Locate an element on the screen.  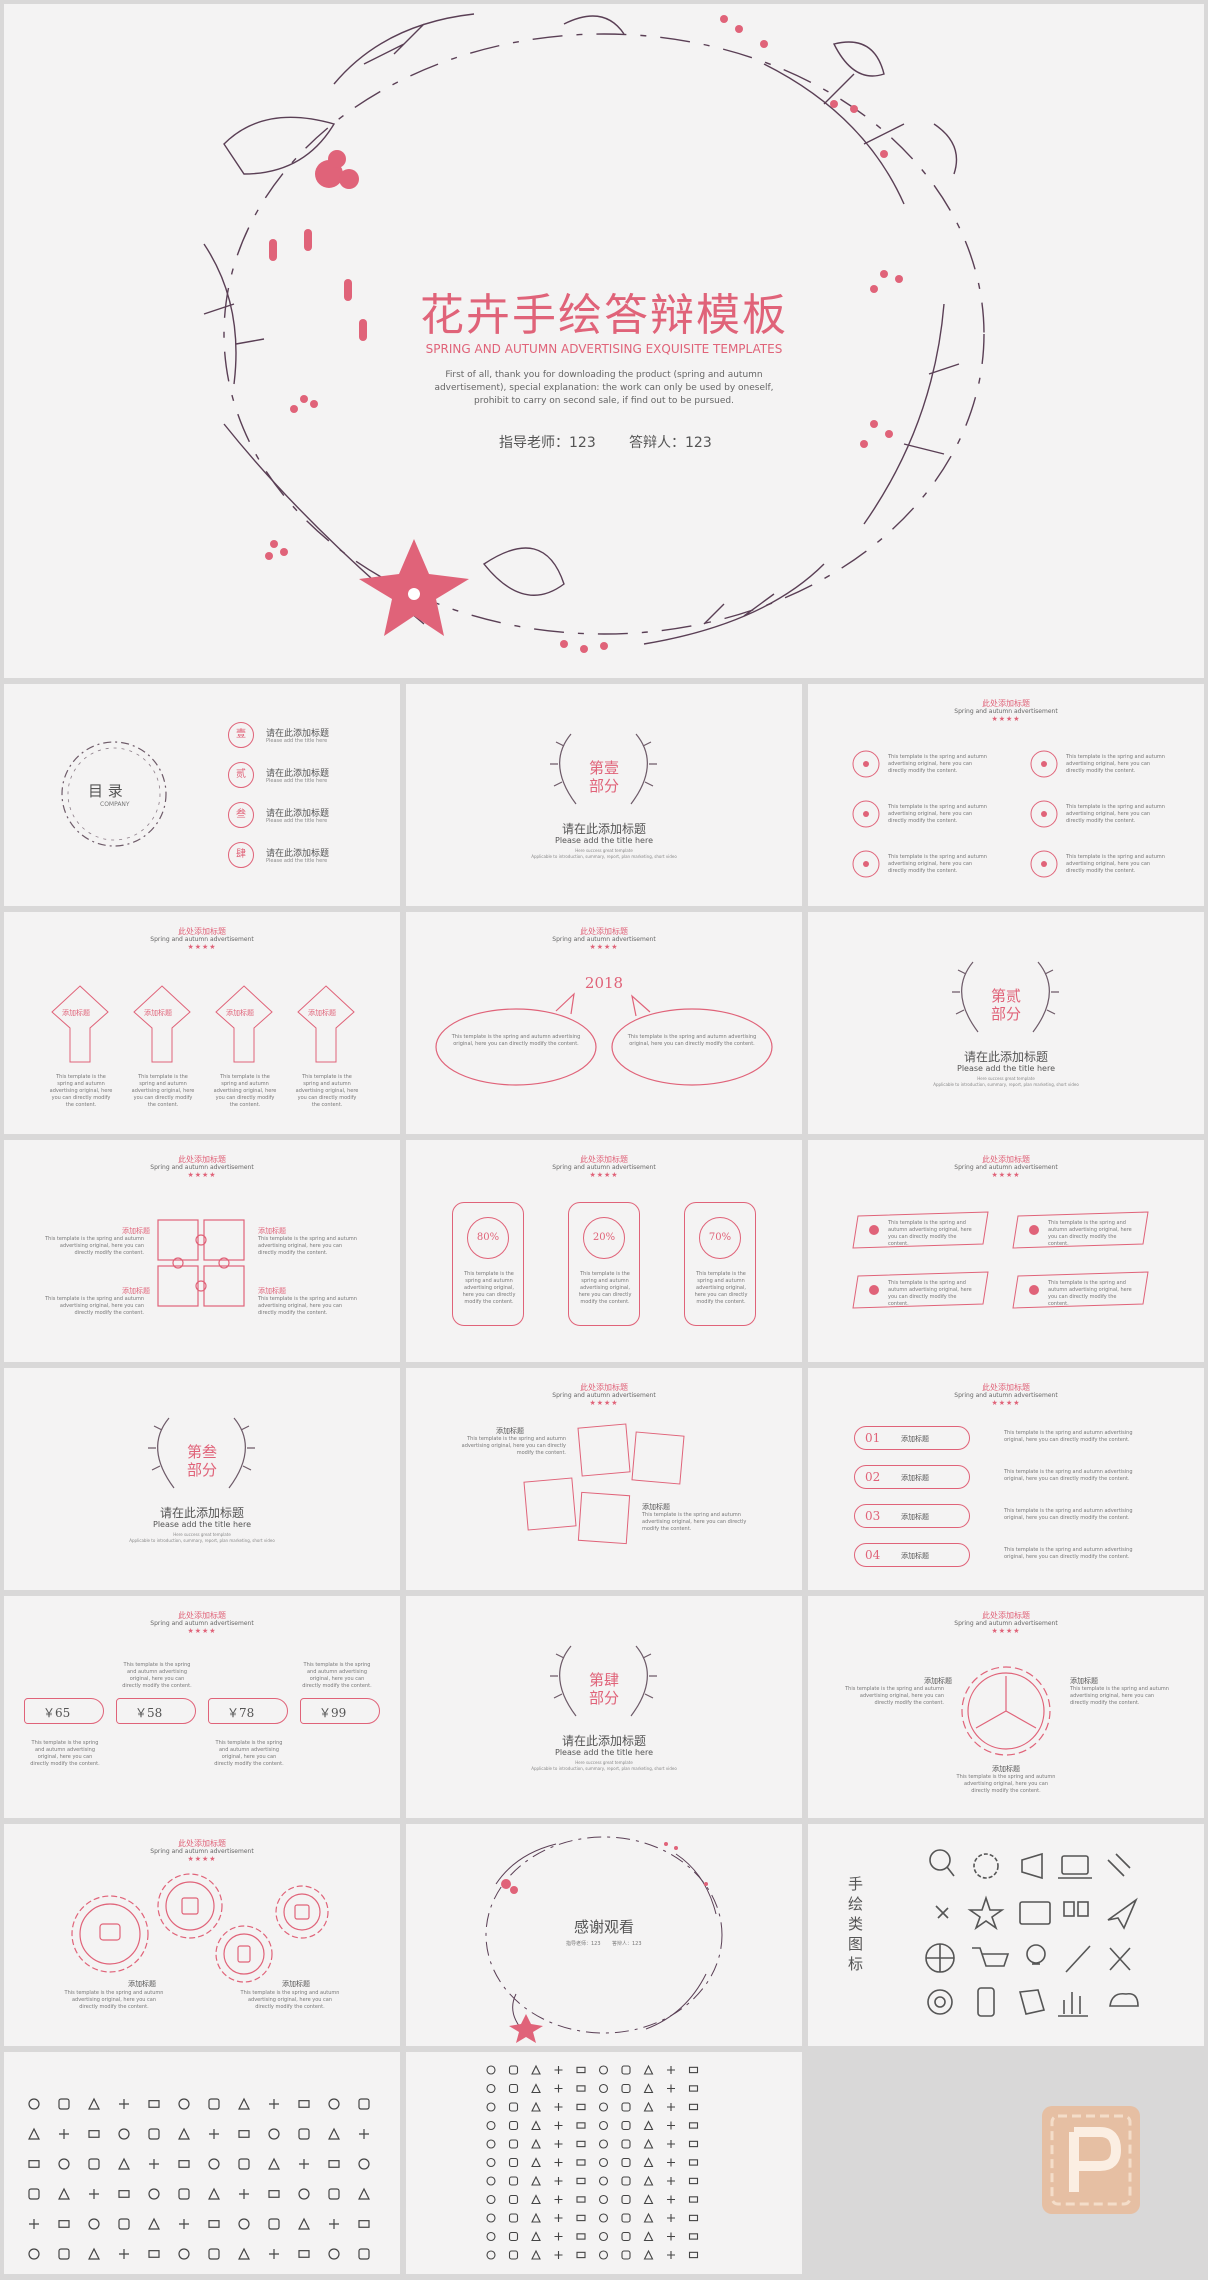
numbered-row: 04 添加标题 is located at coordinates (912, 1555).